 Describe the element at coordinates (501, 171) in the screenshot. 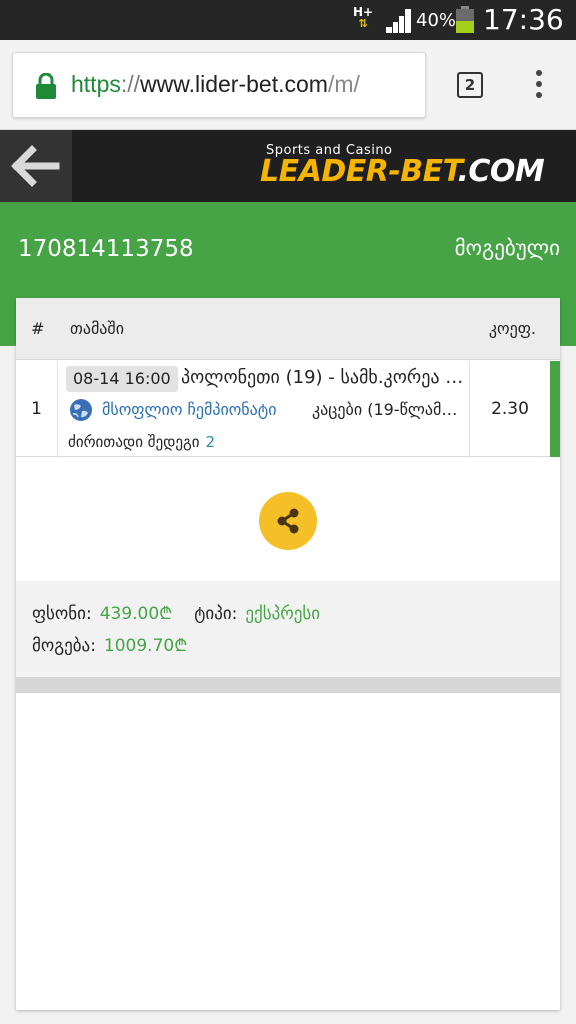

I see `logo-tld: .COM` at that location.